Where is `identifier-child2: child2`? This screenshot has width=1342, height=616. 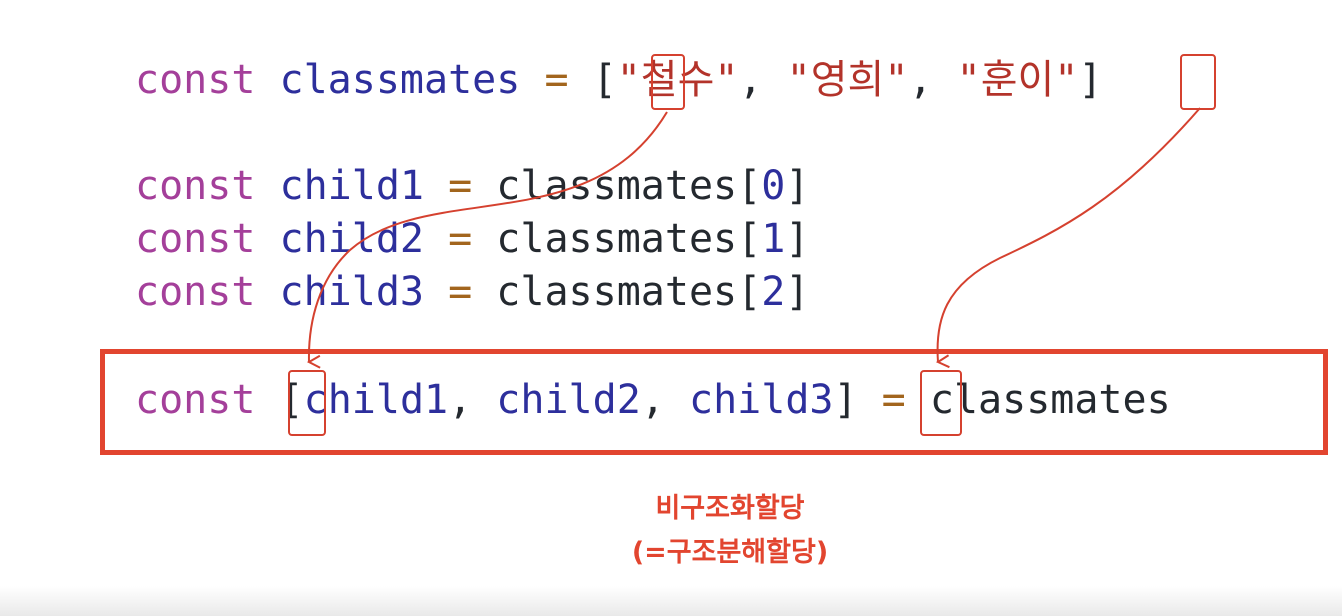 identifier-child2: child2 is located at coordinates (352, 239).